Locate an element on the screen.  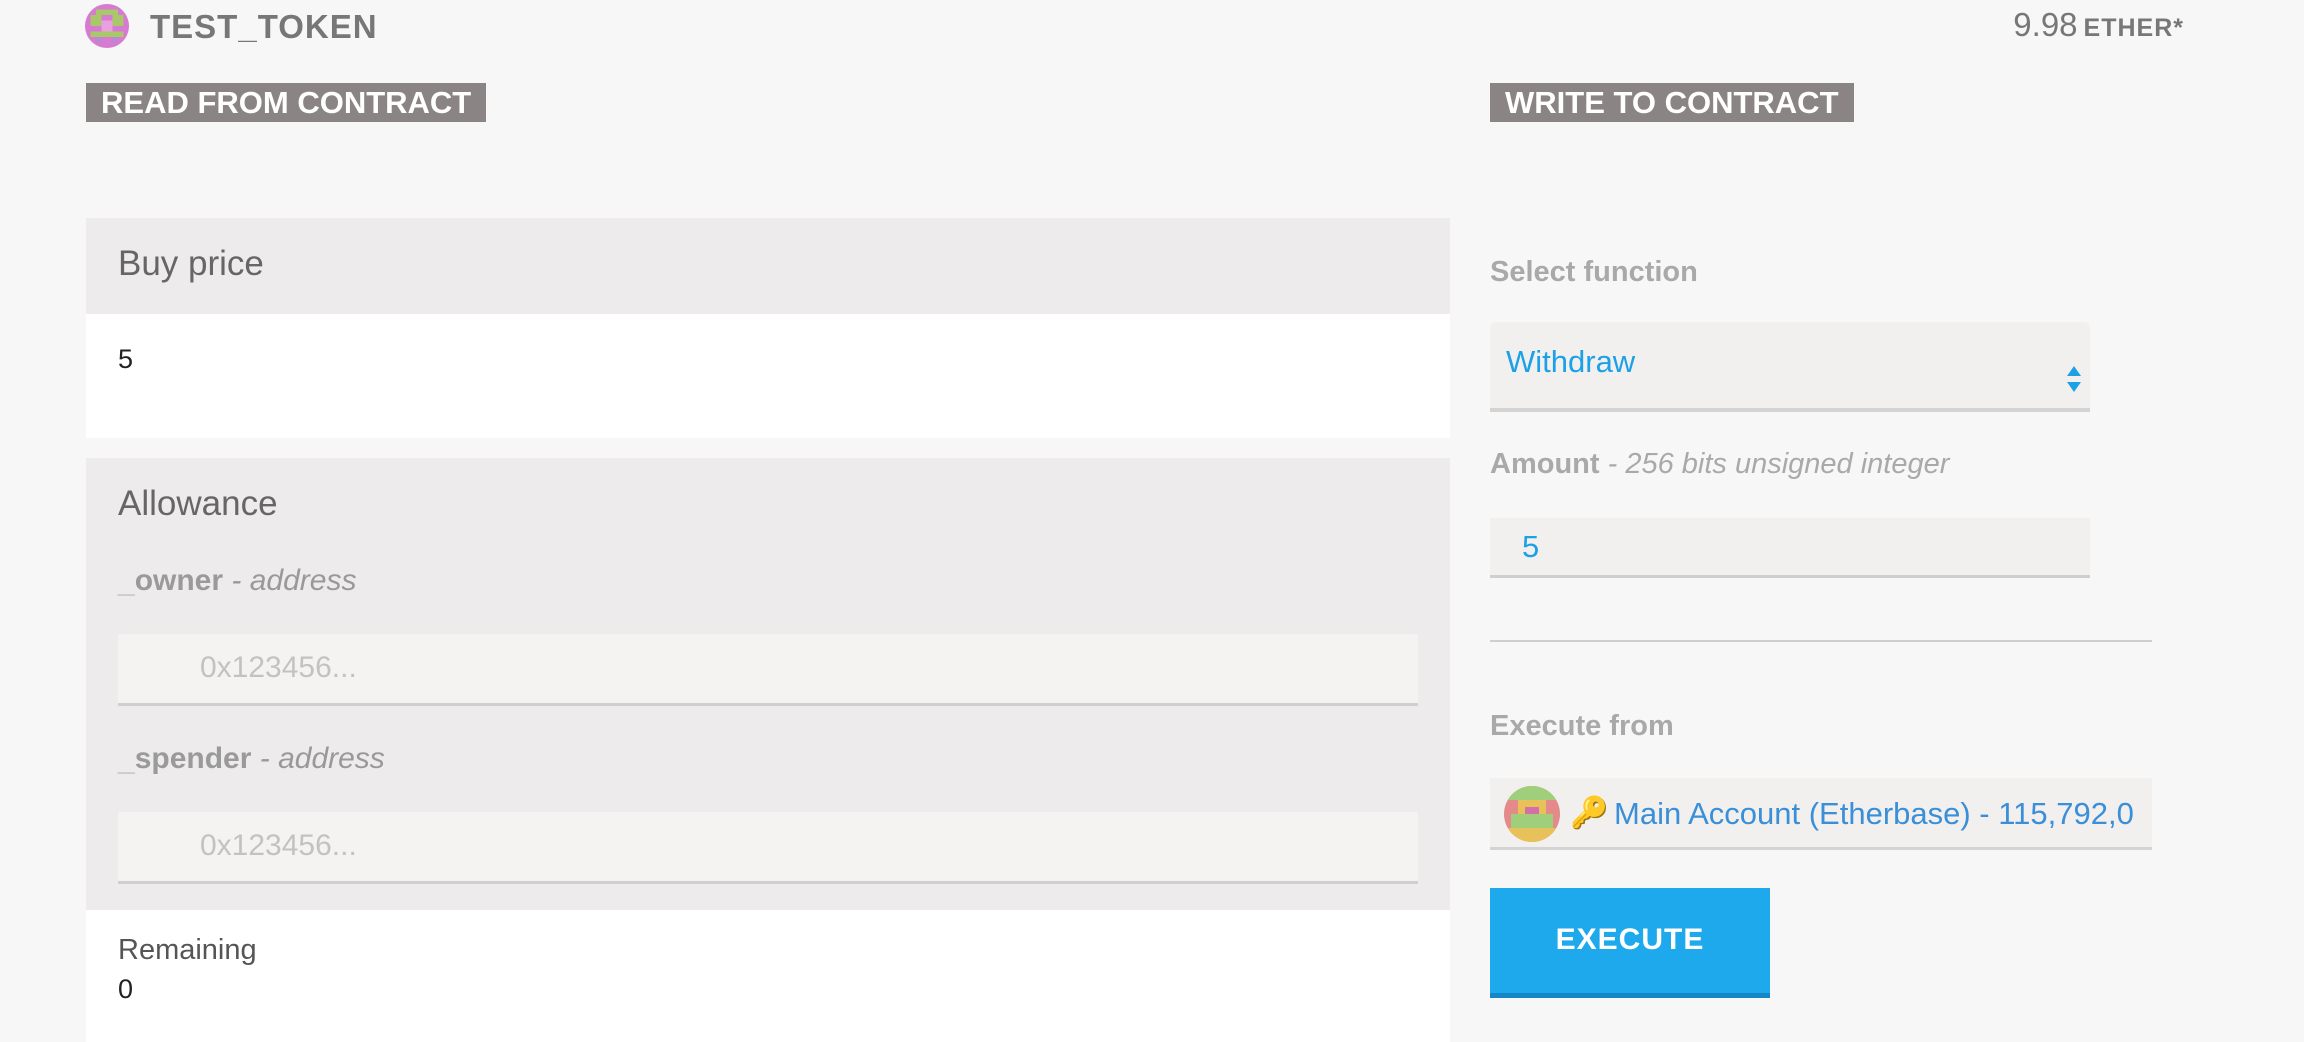
select-arrows-icon is located at coordinates (2074, 386).